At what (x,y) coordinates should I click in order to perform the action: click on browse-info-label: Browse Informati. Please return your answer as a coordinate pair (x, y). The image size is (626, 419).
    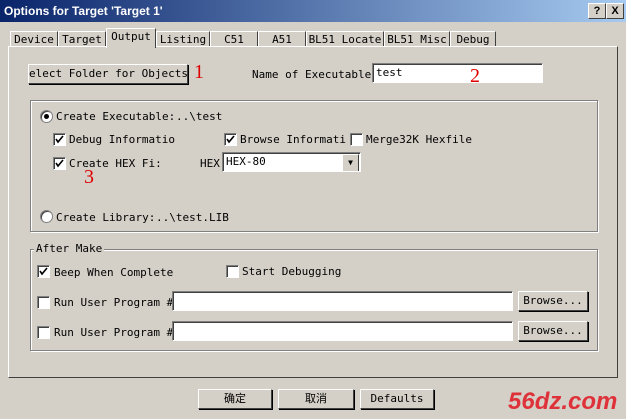
    Looking at the image, I should click on (293, 139).